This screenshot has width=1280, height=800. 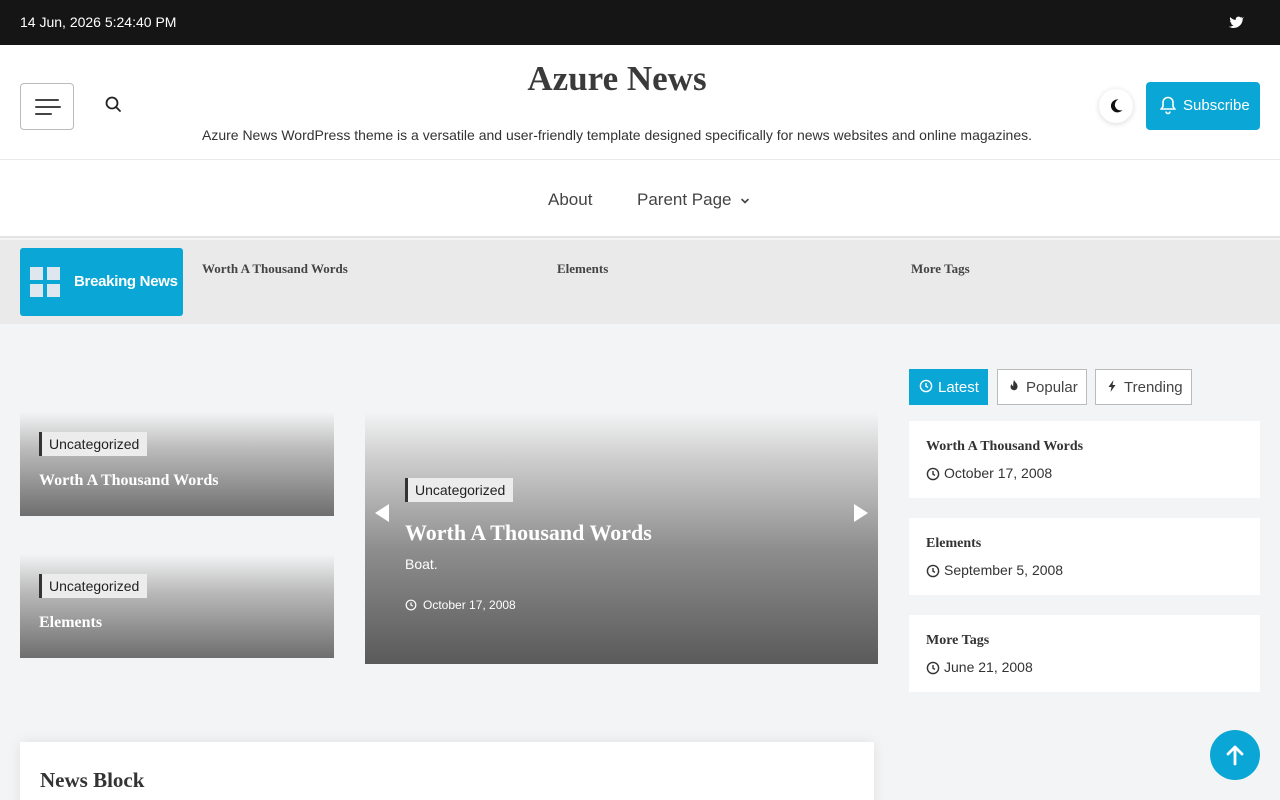 What do you see at coordinates (1004, 447) in the screenshot?
I see `sidebar-post-title: Worth A Thousand Words` at bounding box center [1004, 447].